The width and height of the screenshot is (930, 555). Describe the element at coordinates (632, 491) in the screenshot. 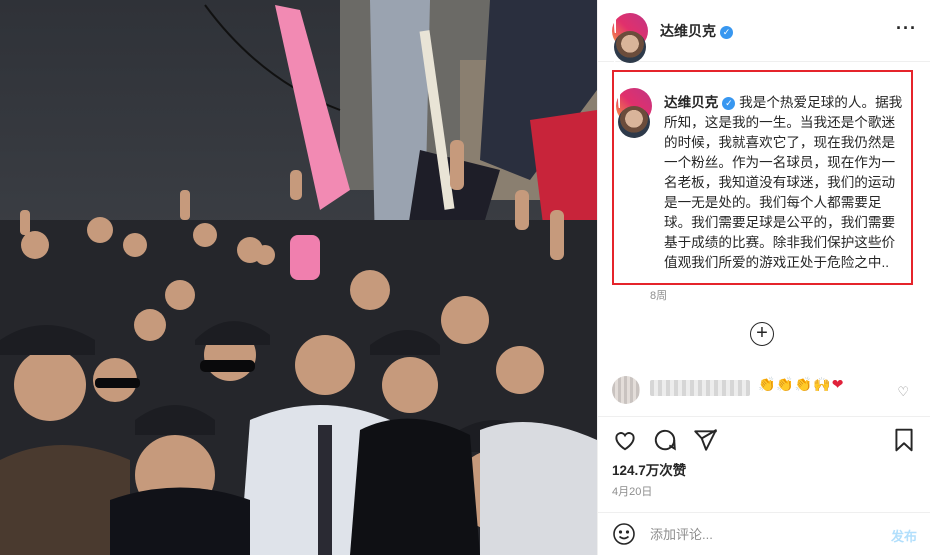

I see `post-date: 4月20日` at that location.